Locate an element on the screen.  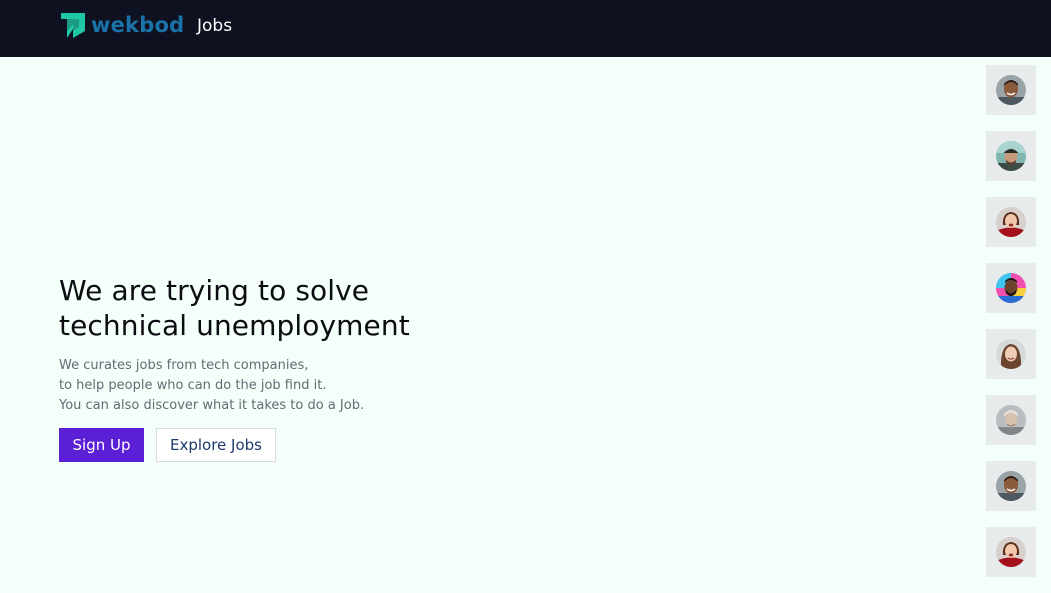
hero-title-line-1: We are trying to solve is located at coordinates (214, 290).